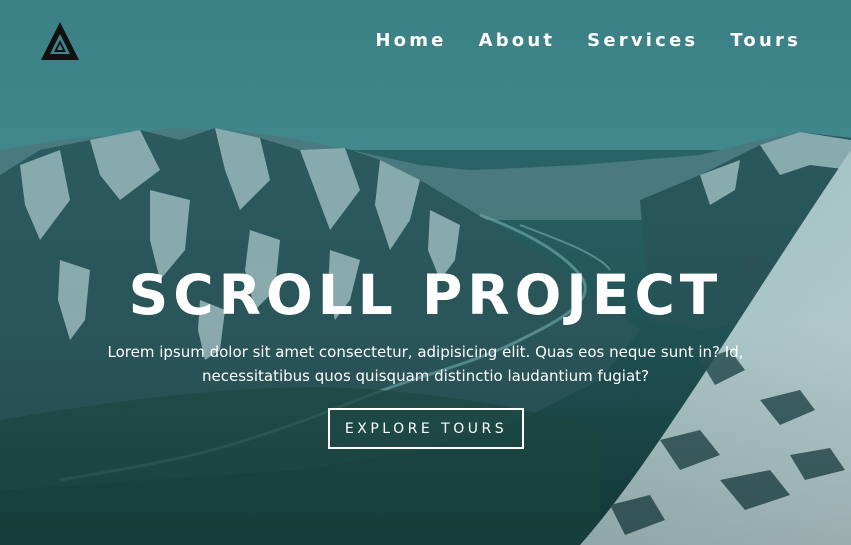 The width and height of the screenshot is (851, 545). I want to click on nav-link-tours: Tours, so click(765, 40).